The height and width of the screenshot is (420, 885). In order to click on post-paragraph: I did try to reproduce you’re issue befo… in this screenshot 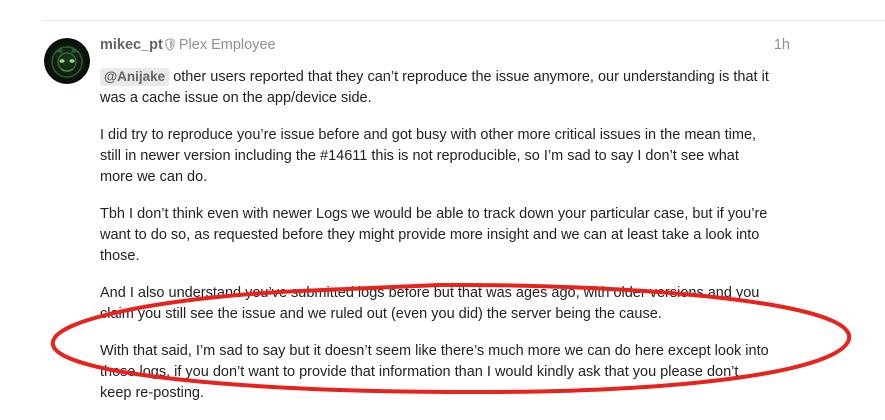, I will do `click(428, 156)`.